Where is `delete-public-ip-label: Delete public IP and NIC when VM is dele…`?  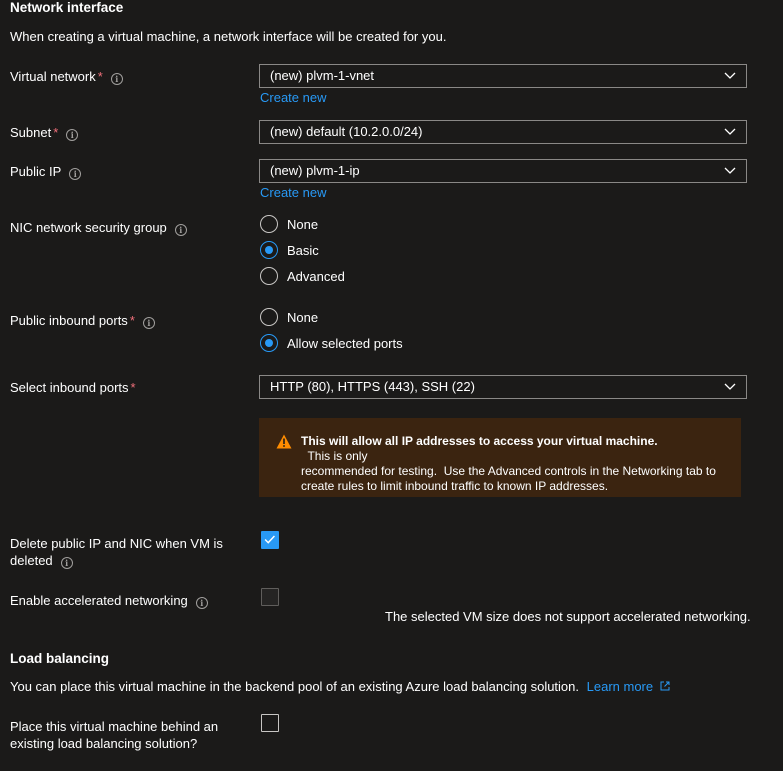
delete-public-ip-label: Delete public IP and NIC when VM is dele… is located at coordinates (130, 552).